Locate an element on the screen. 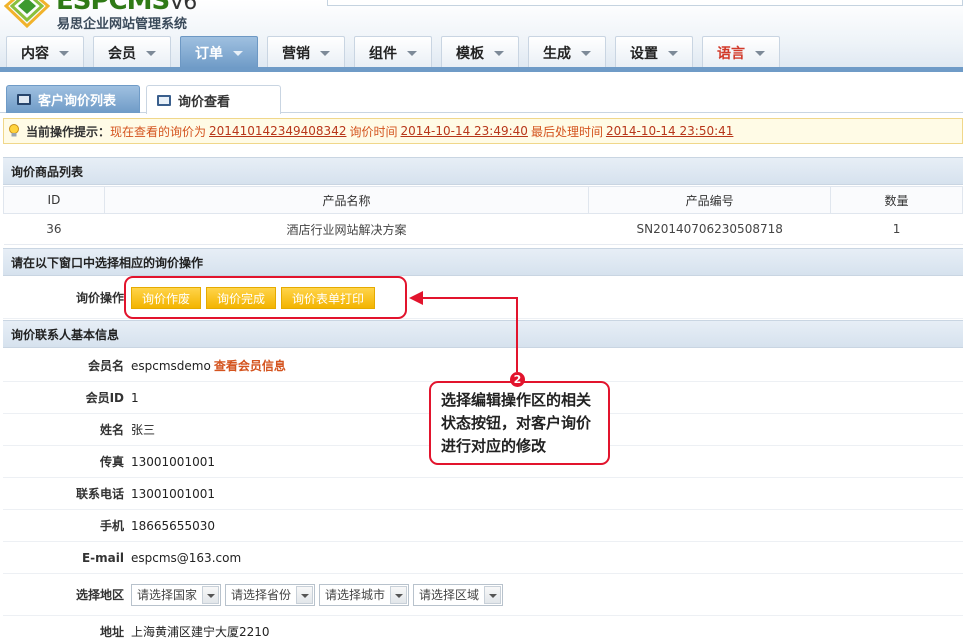  nav-tab-label: 内容 is located at coordinates (35, 53).